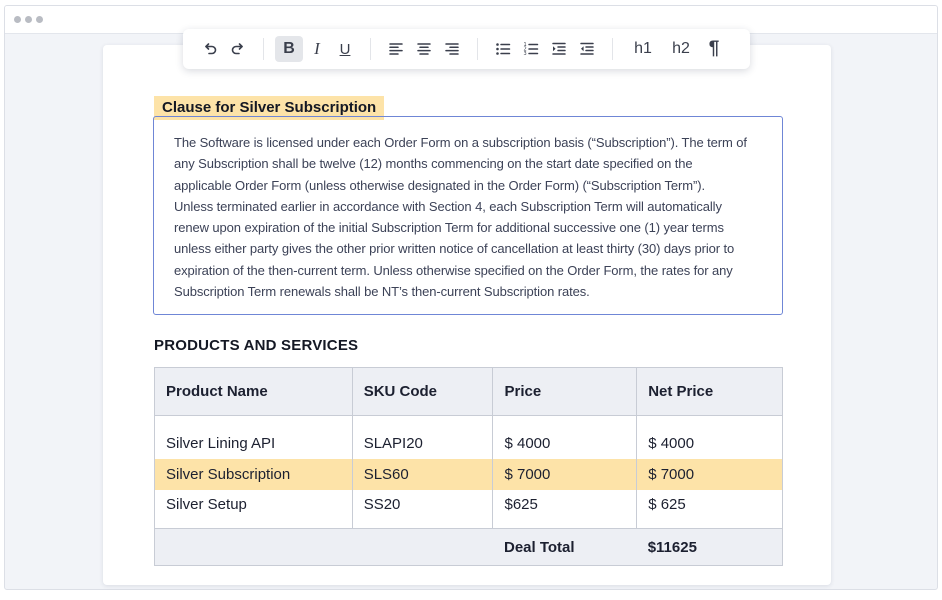 The image size is (942, 600). What do you see at coordinates (525, 54) in the screenshot?
I see `svg-text: 3` at bounding box center [525, 54].